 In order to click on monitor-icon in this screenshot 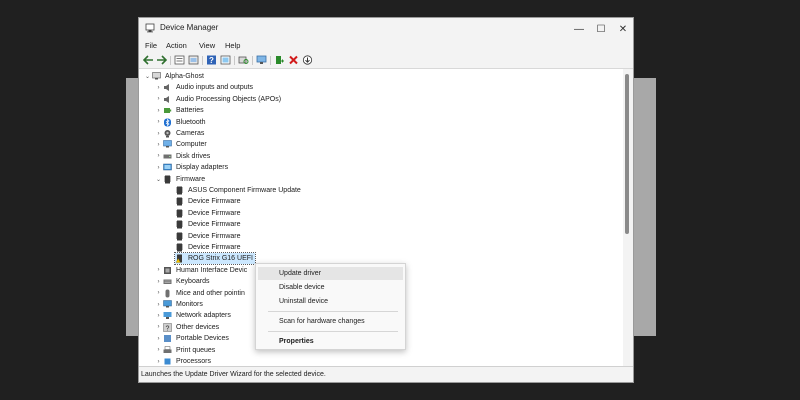, I will do `click(261, 60)`.